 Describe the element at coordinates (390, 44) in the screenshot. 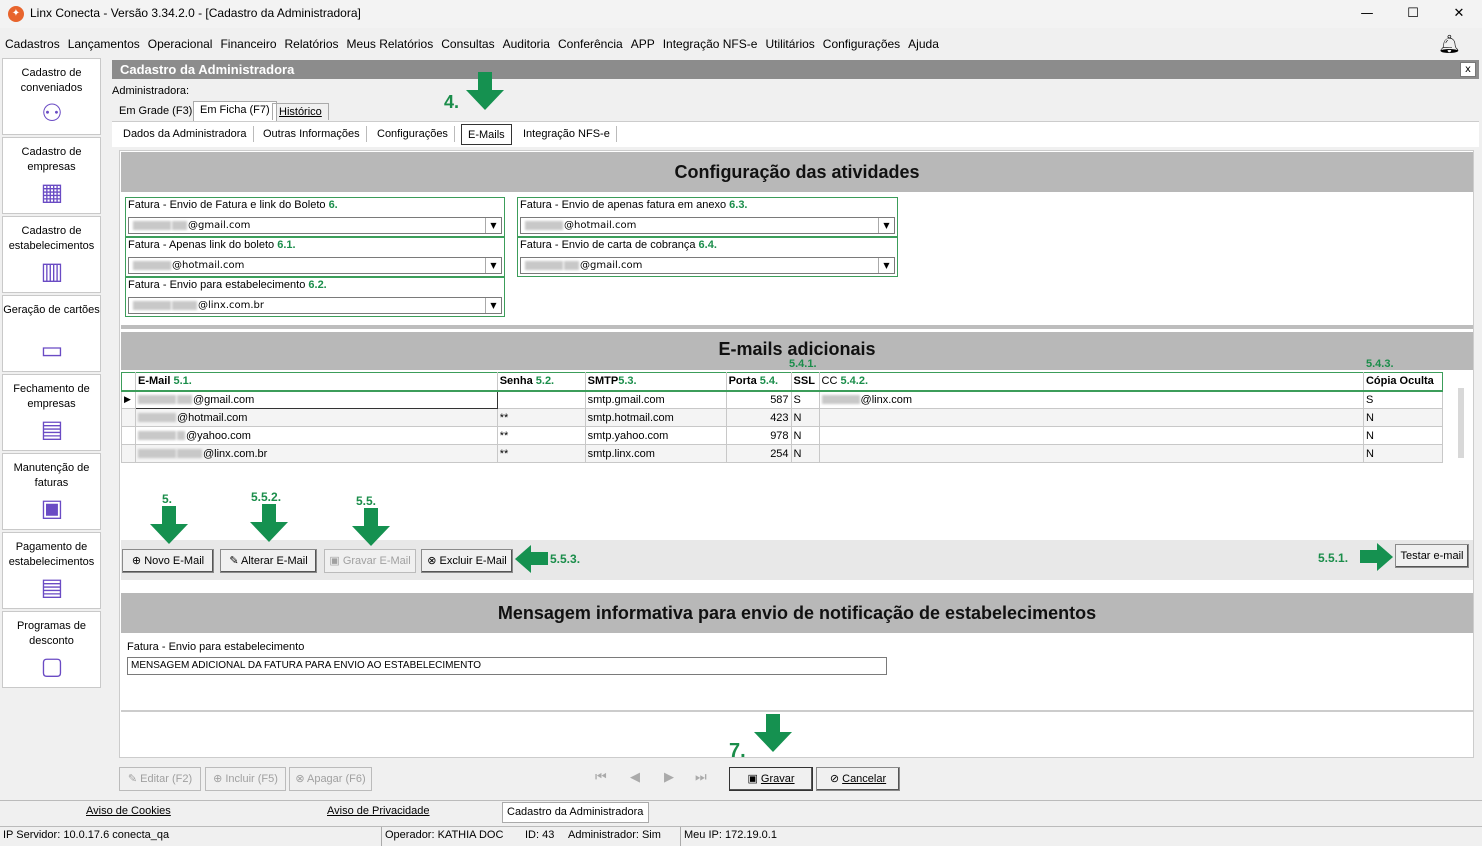

I see `menu-meus-relatorios: Meus Relatórios` at that location.